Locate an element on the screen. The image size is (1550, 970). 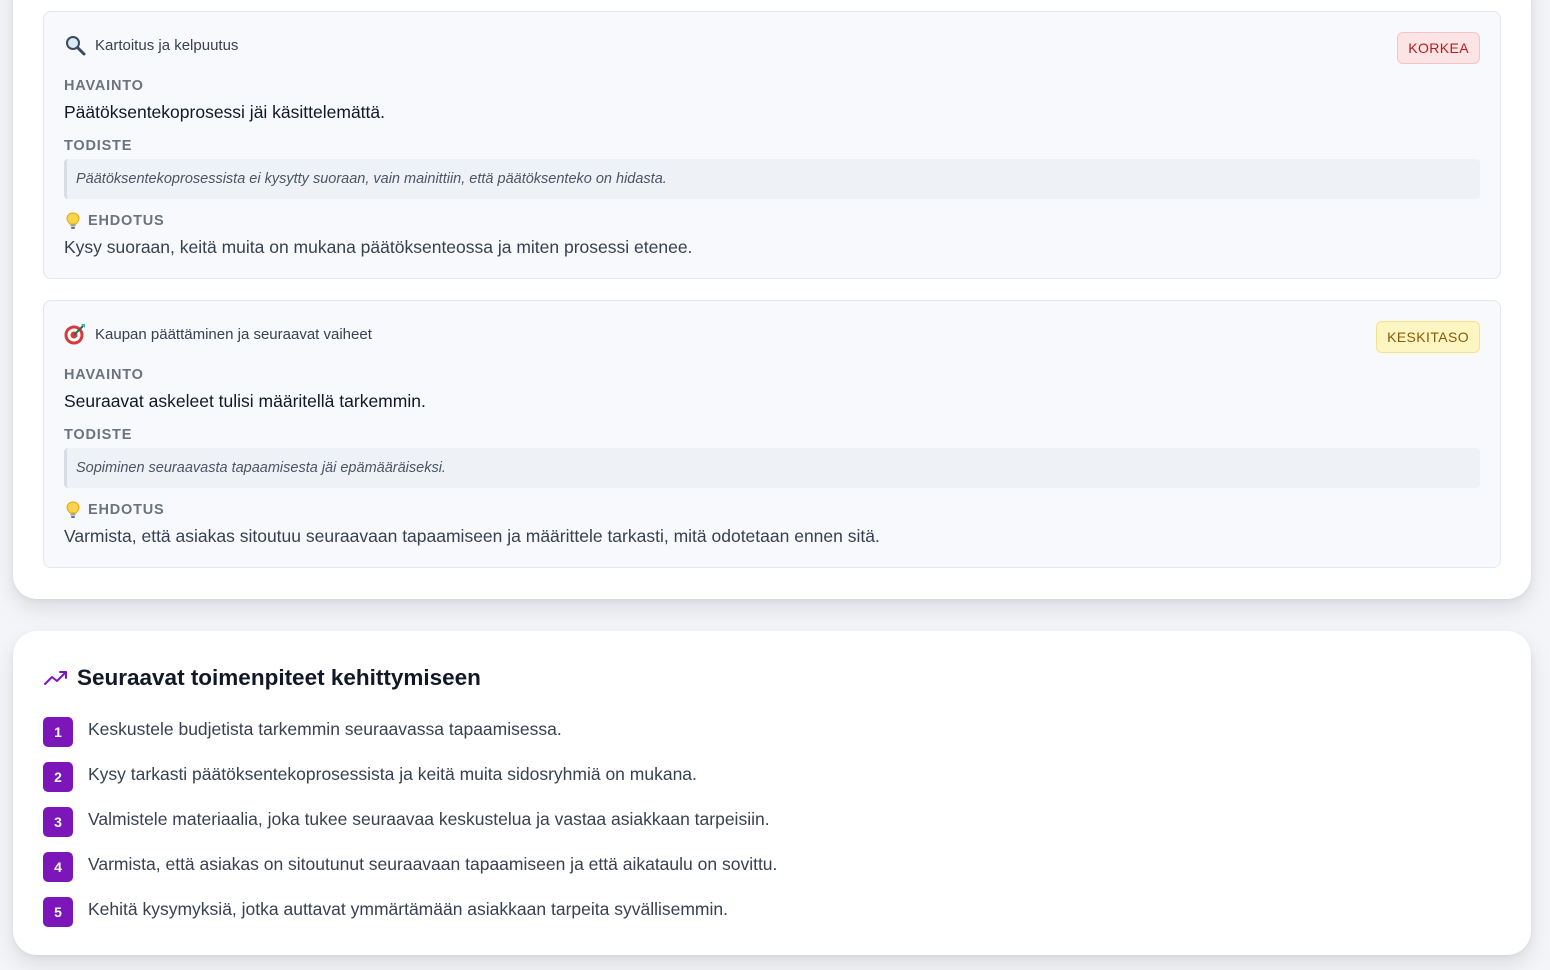
finding-category: Kartoitus ja kelpuutus is located at coordinates (151, 45).